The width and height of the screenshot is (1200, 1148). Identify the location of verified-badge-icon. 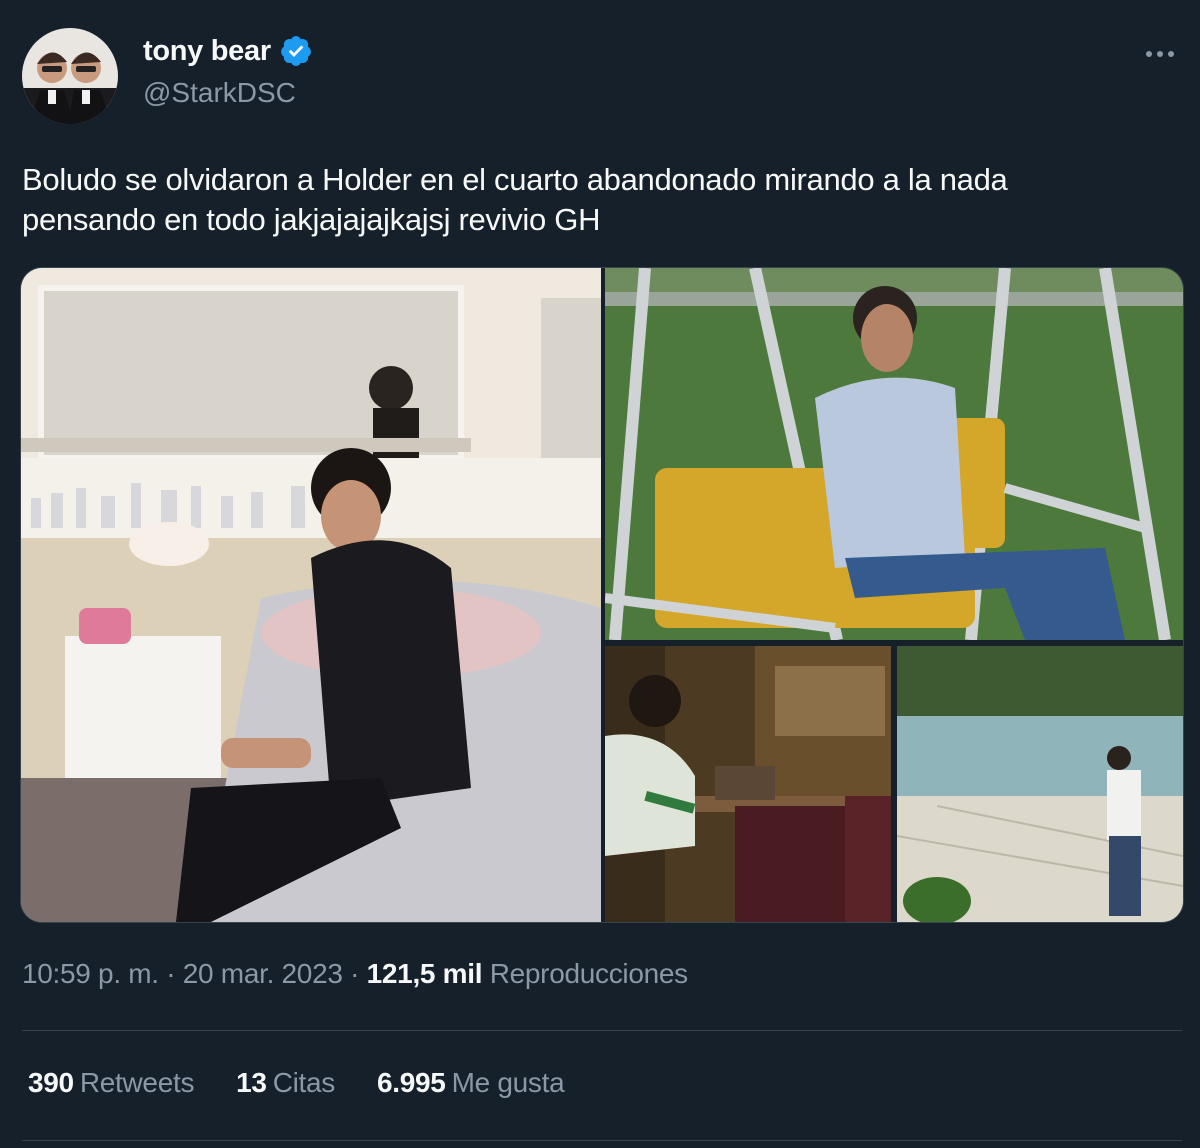
(295, 51).